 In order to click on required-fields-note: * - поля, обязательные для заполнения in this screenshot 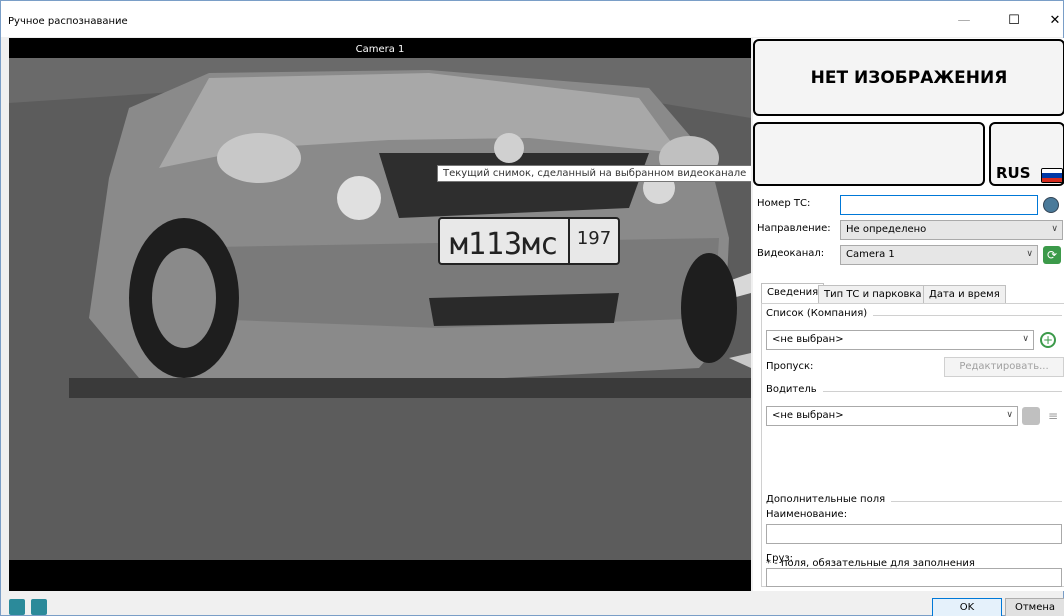, I will do `click(870, 563)`.